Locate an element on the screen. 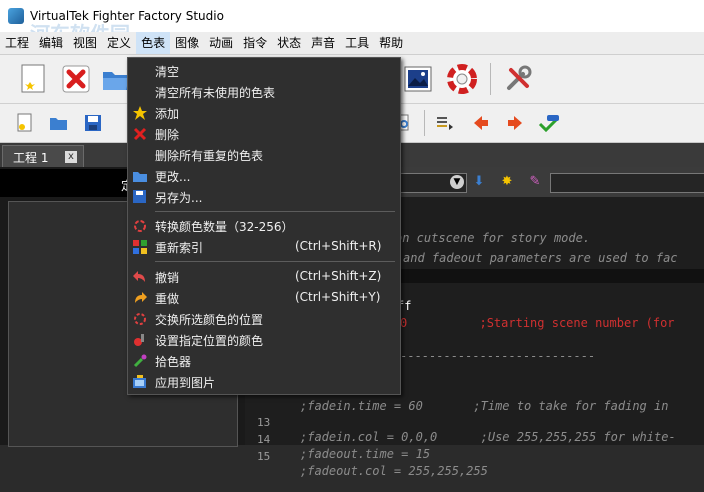 This screenshot has width=704, height=492. image-button is located at coordinates (418, 79).